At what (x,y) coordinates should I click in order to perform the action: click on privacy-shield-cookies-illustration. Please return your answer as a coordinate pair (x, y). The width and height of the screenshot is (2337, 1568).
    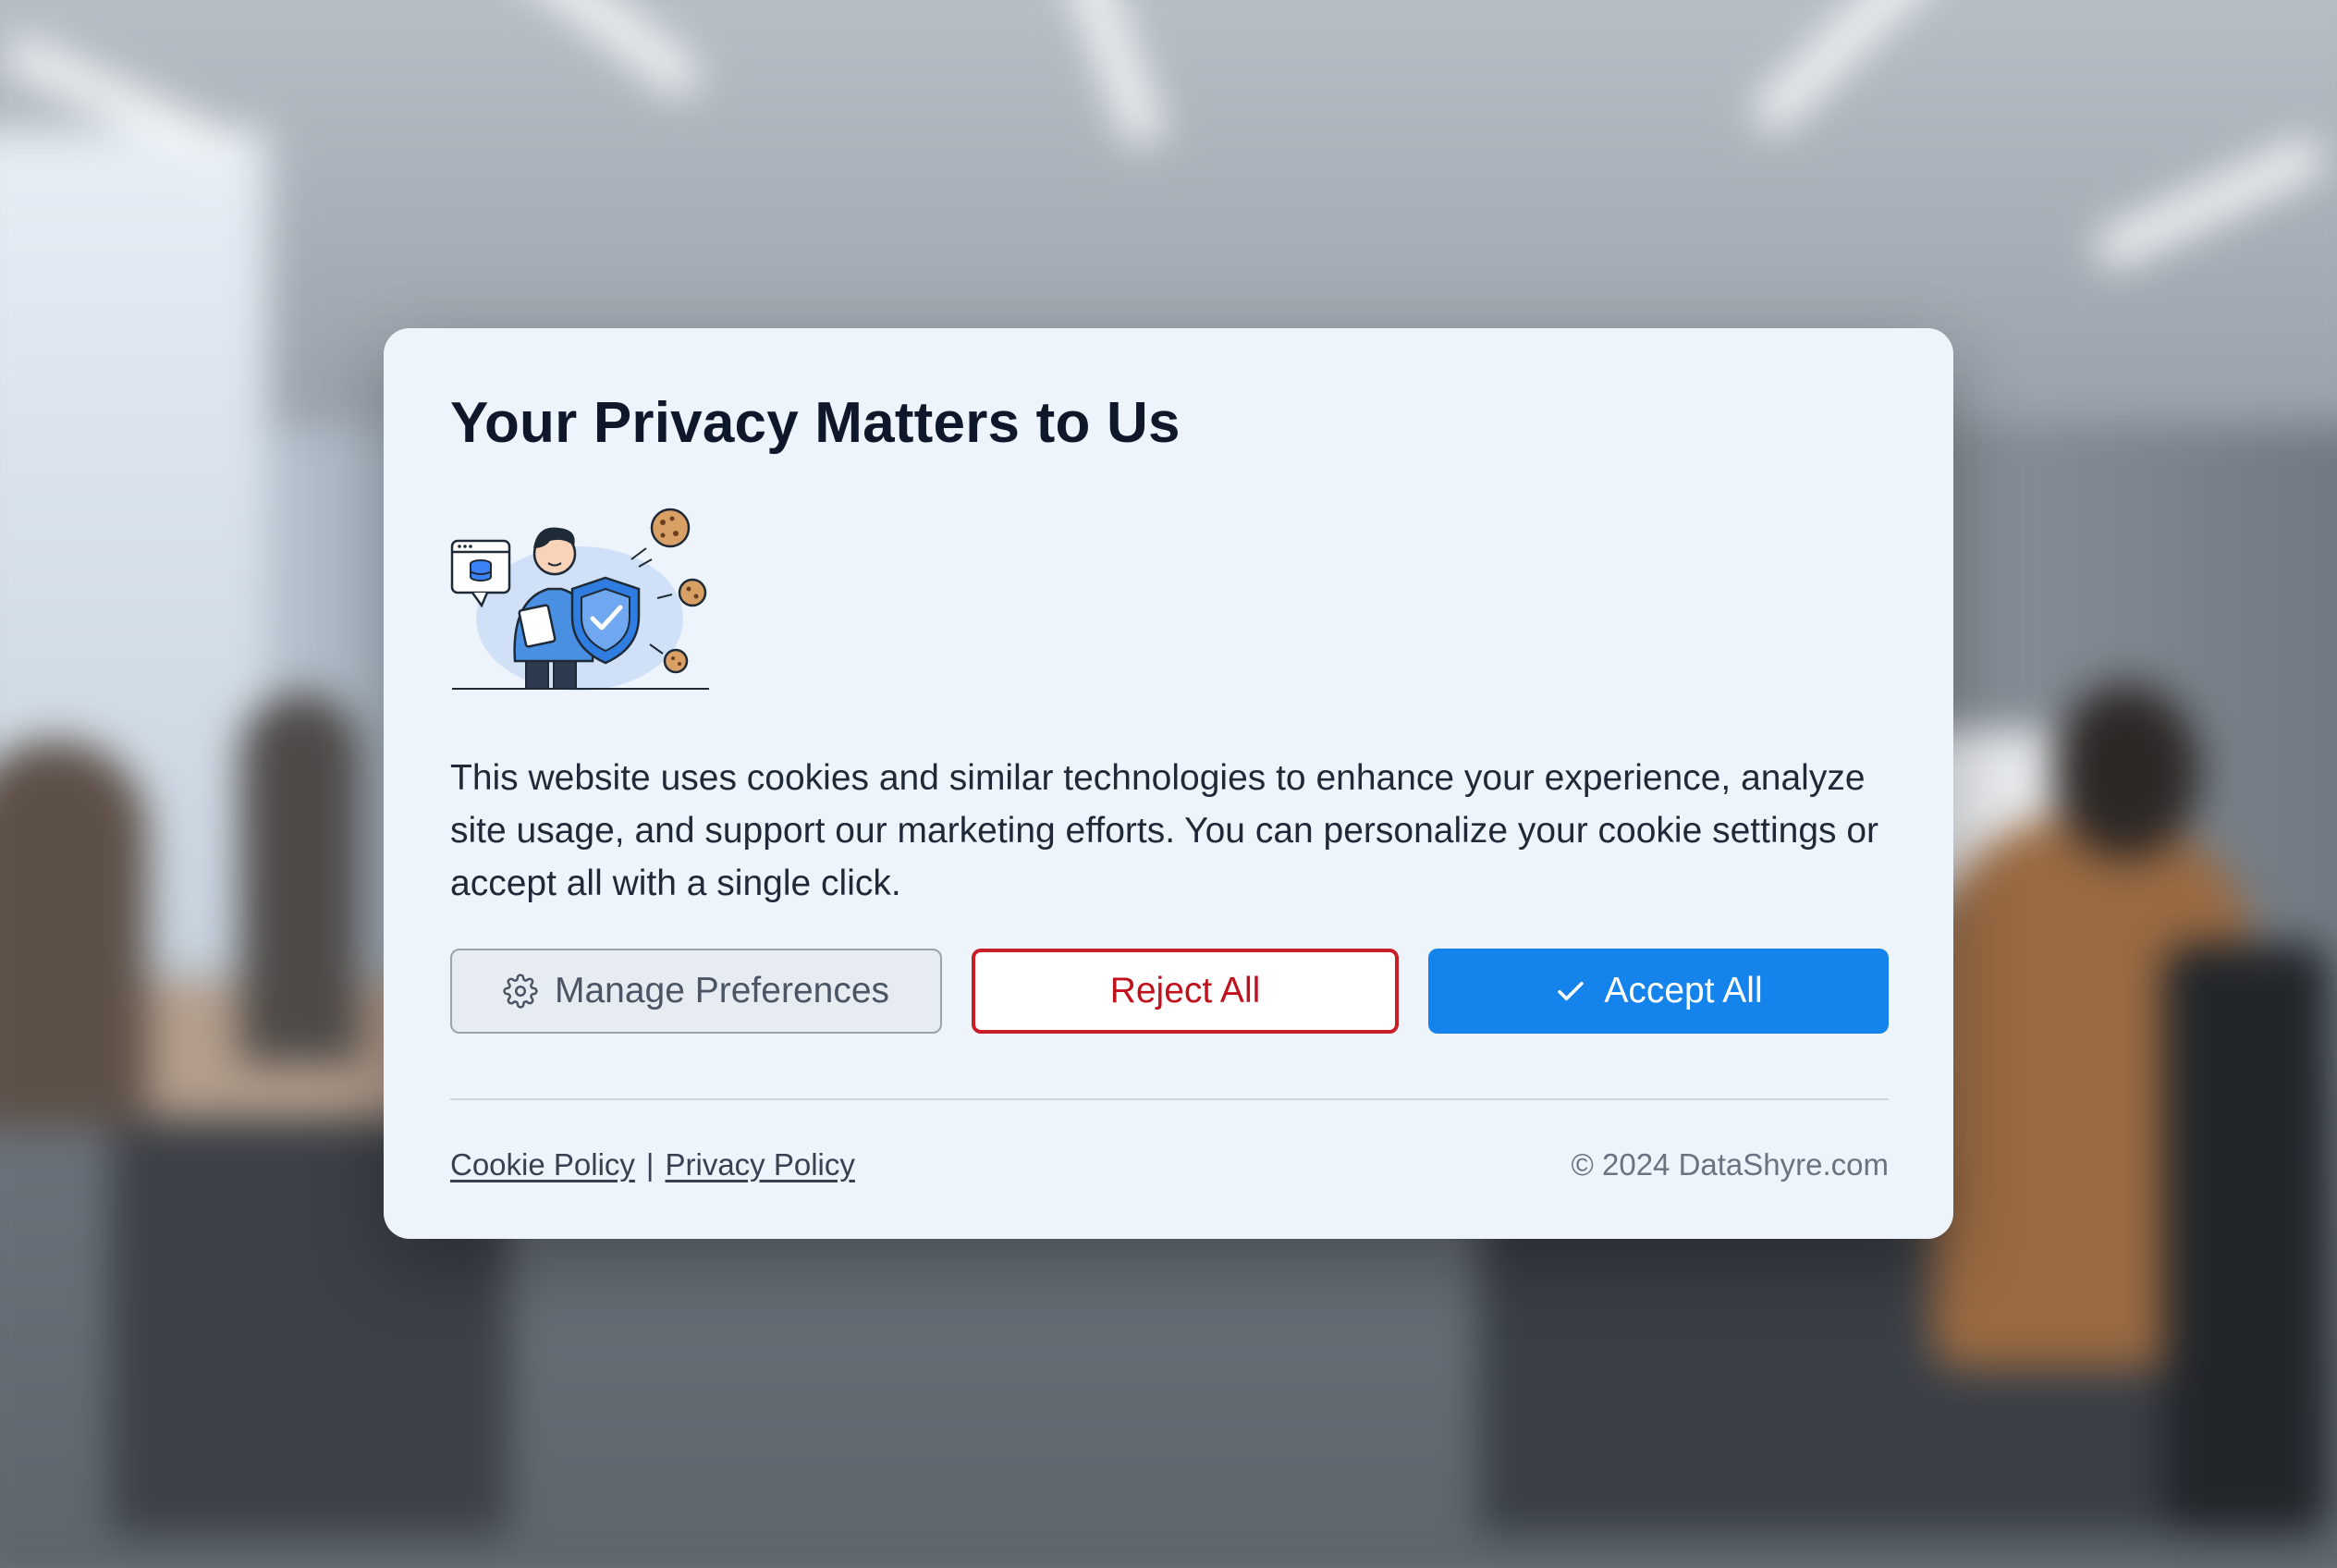
    Looking at the image, I should click on (584, 598).